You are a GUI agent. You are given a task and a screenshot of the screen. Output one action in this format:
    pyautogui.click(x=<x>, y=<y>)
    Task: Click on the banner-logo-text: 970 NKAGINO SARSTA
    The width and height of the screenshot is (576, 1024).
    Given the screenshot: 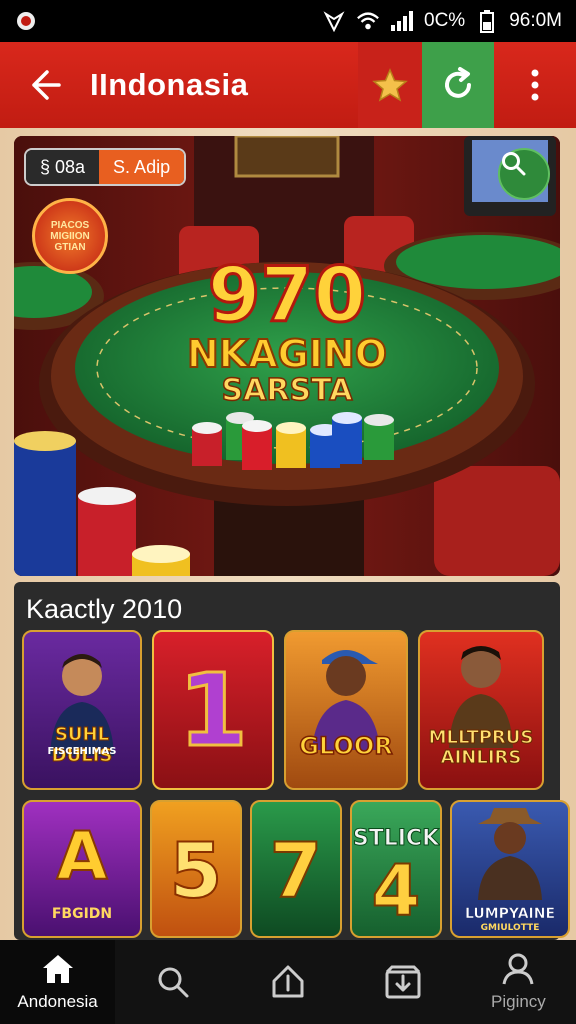 What is the action you would take?
    pyautogui.click(x=287, y=329)
    